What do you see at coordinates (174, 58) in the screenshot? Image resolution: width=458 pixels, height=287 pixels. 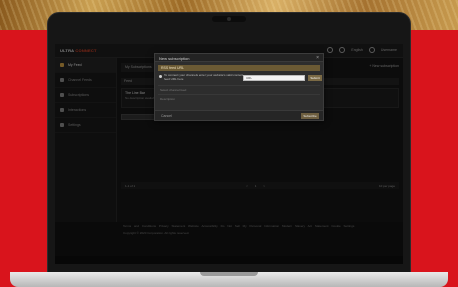 I see `dialog-title: New subscription` at bounding box center [174, 58].